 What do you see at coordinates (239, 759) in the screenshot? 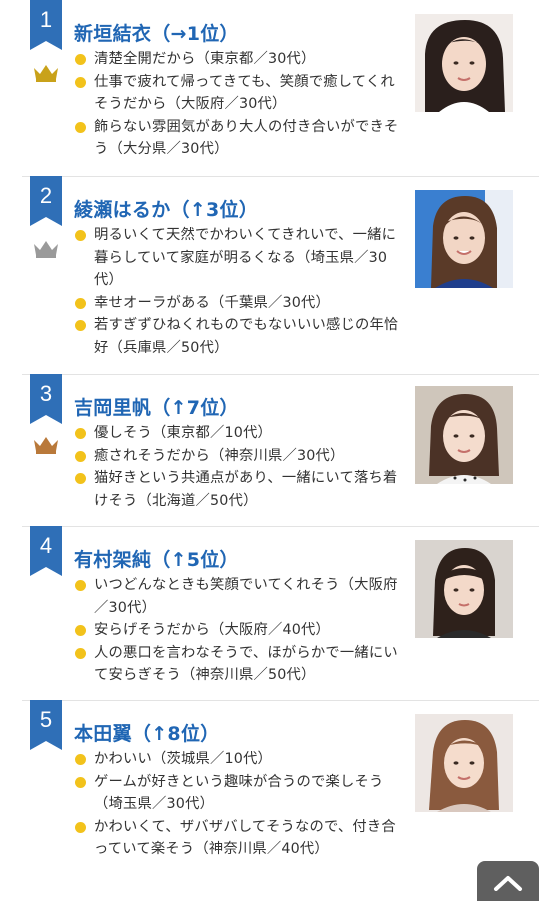
I see `reason-item: かわいい（茨城県／10代）` at bounding box center [239, 759].